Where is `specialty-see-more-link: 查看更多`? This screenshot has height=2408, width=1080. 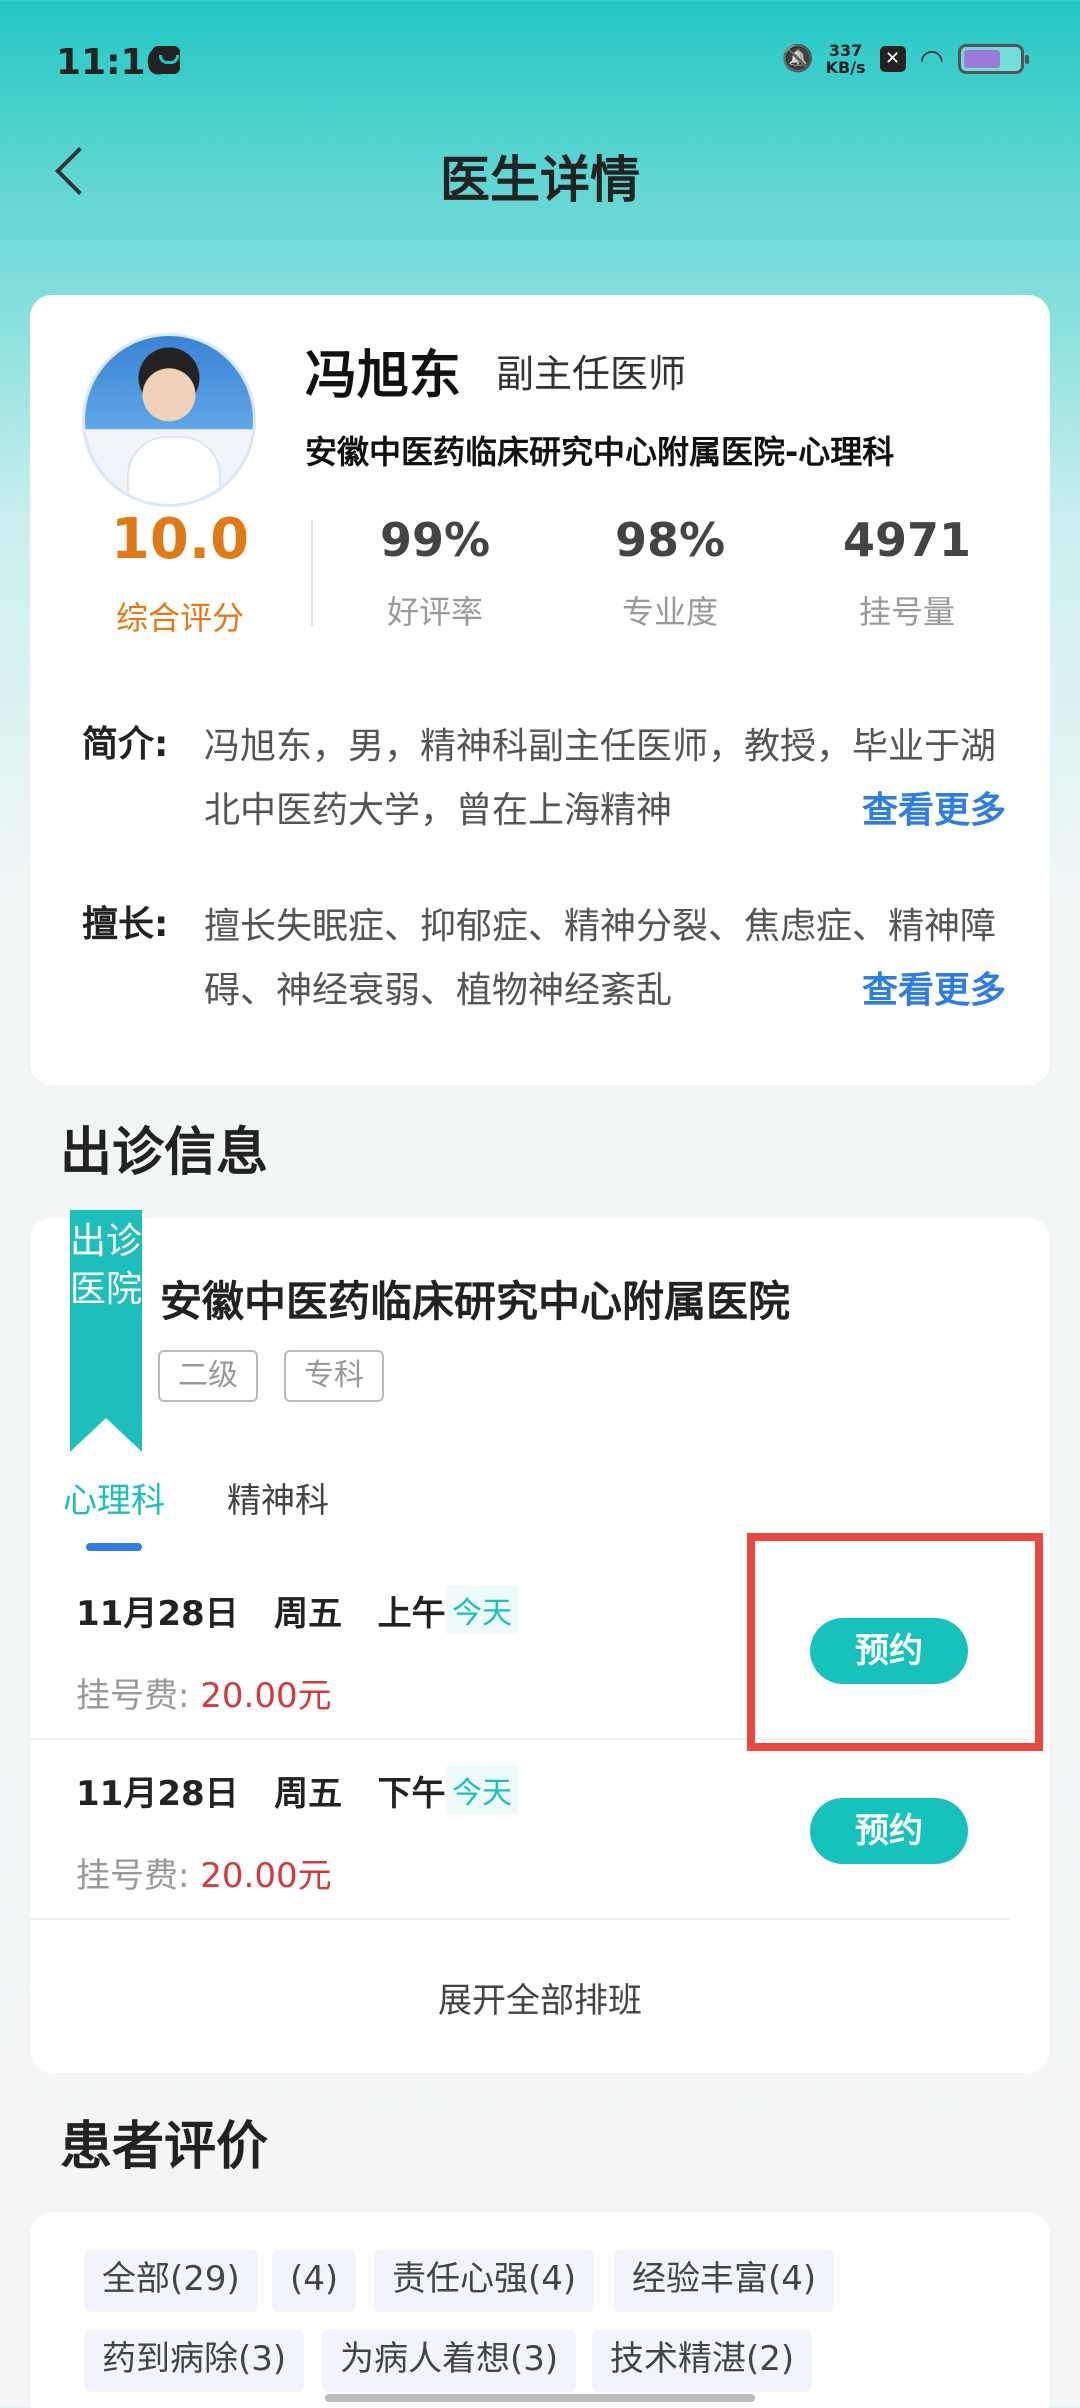
specialty-see-more-link: 查看更多 is located at coordinates (933, 987).